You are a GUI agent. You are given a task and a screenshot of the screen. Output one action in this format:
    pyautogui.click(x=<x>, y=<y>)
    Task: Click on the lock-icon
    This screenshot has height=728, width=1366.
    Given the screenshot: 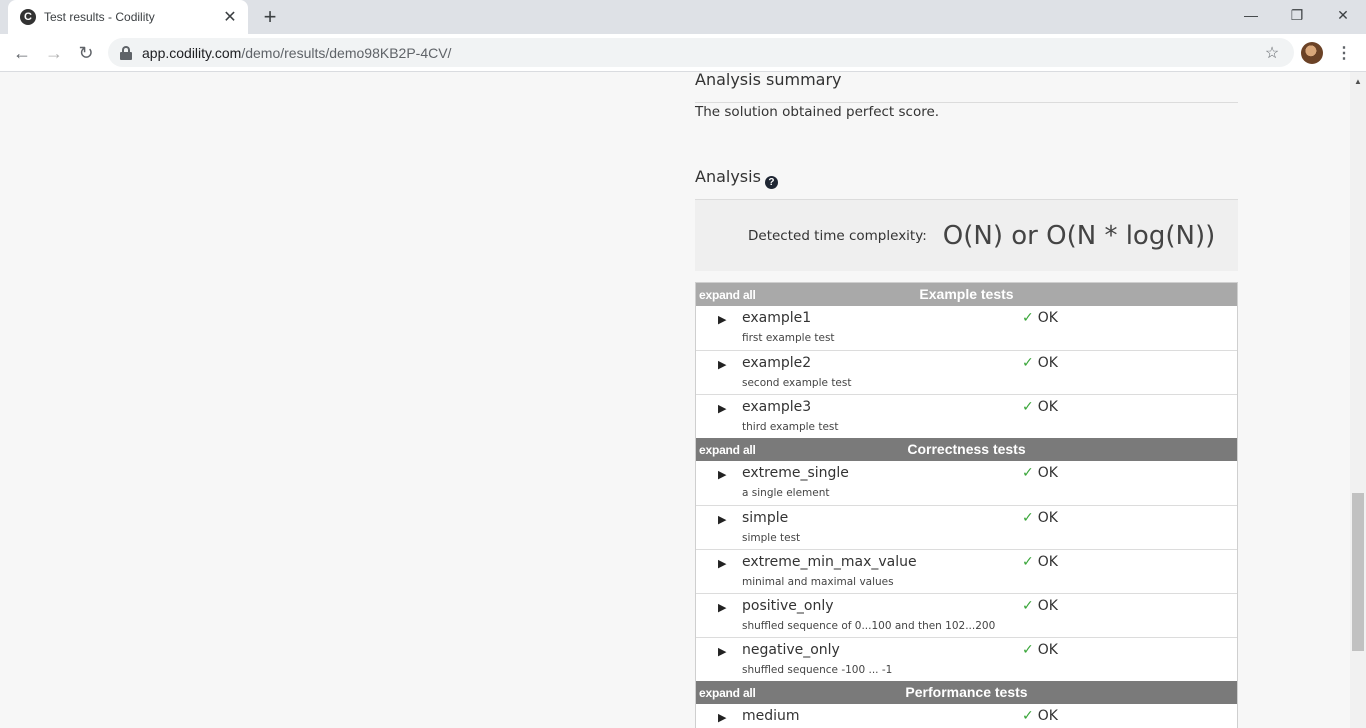 What is the action you would take?
    pyautogui.click(x=126, y=52)
    